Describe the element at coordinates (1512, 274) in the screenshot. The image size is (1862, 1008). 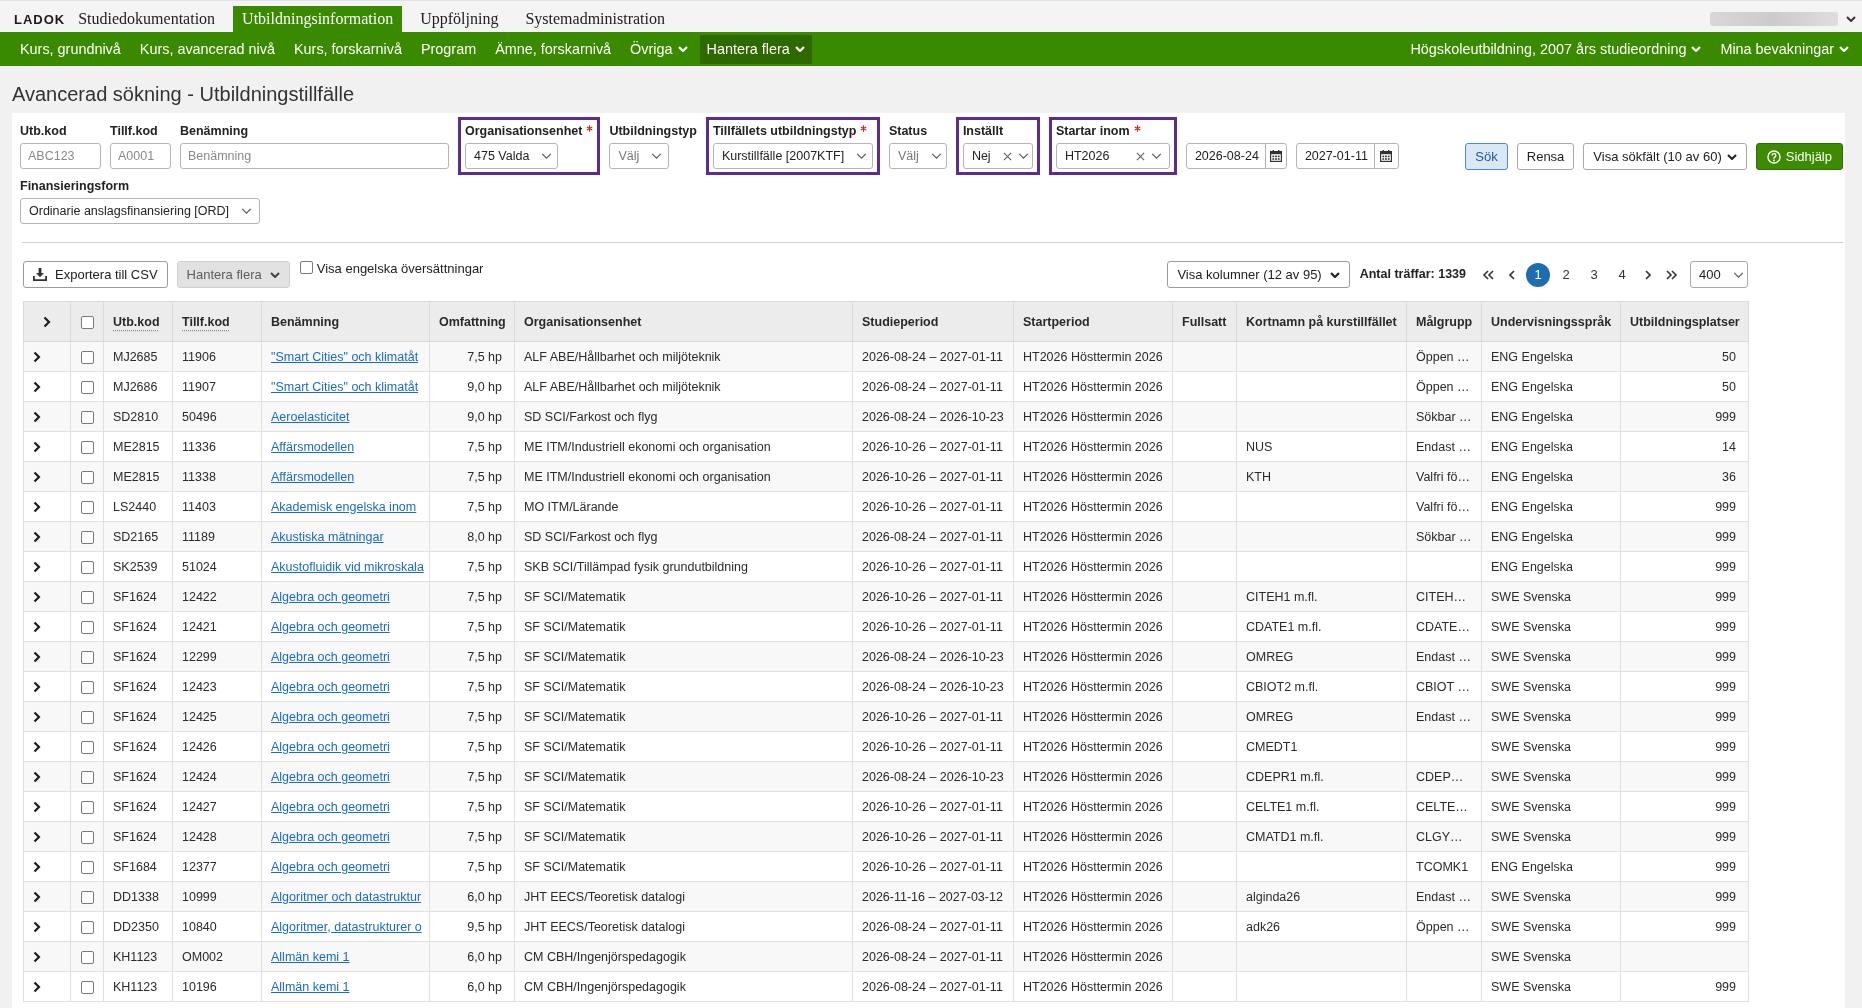
I see `chevron-left-icon` at that location.